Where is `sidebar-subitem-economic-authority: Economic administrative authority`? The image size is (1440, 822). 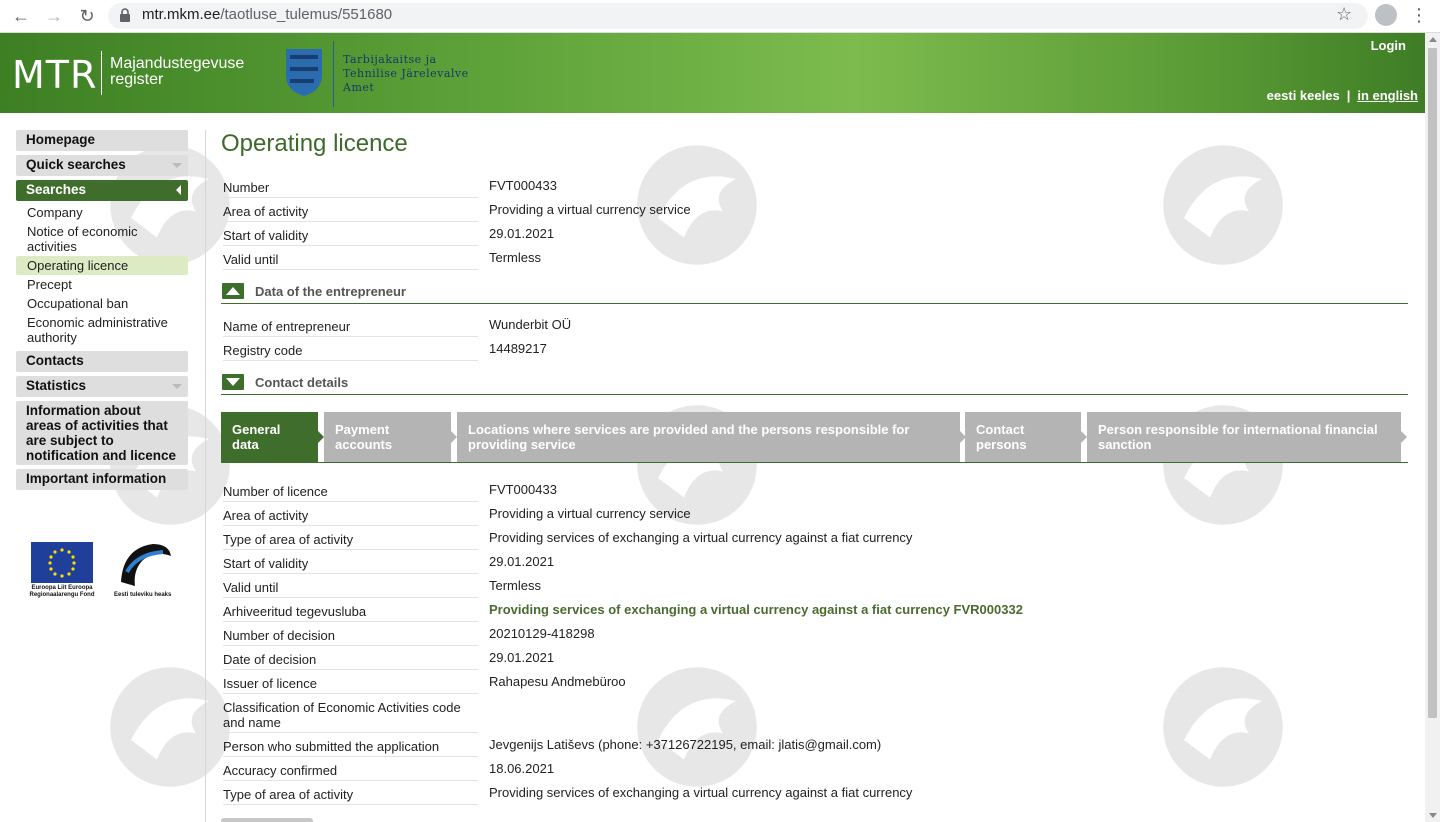
sidebar-subitem-economic-authority: Economic administrative authority is located at coordinates (102, 330).